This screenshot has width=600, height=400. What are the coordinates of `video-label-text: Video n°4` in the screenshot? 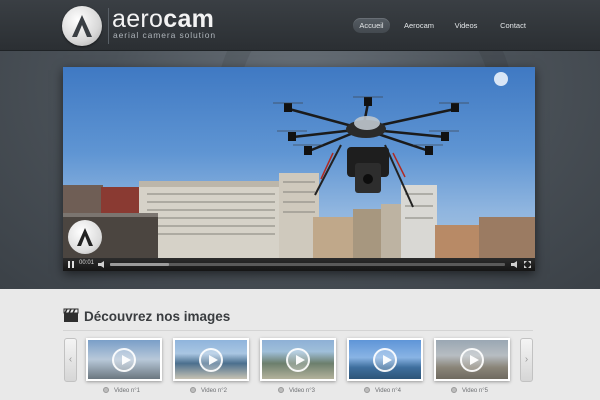 It's located at (388, 391).